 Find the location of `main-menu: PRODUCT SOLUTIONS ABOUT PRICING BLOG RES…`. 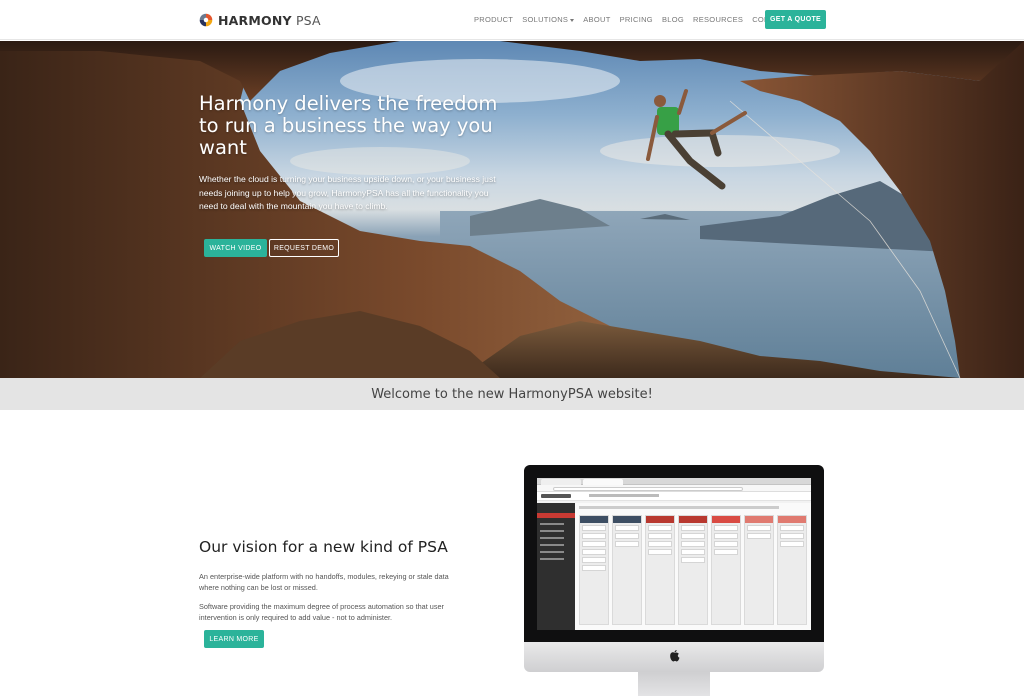

main-menu: PRODUCT SOLUTIONS ABOUT PRICING BLOG RES… is located at coordinates (636, 19).